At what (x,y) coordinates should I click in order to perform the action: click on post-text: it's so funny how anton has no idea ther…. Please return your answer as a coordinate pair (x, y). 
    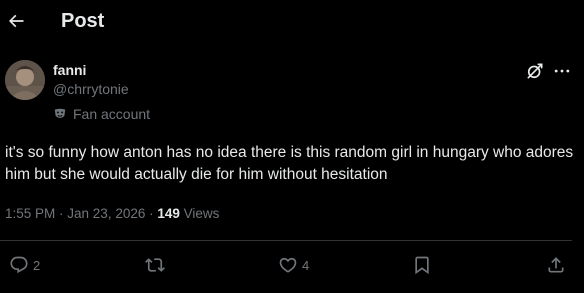
    Looking at the image, I should click on (289, 163).